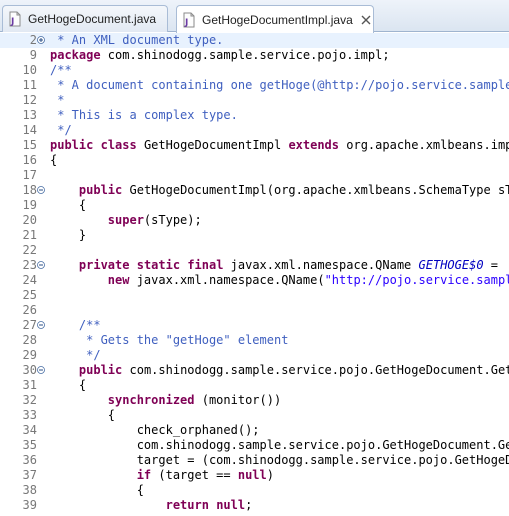 Image resolution: width=509 pixels, height=516 pixels. Describe the element at coordinates (158, 265) in the screenshot. I see `code-token: static` at that location.